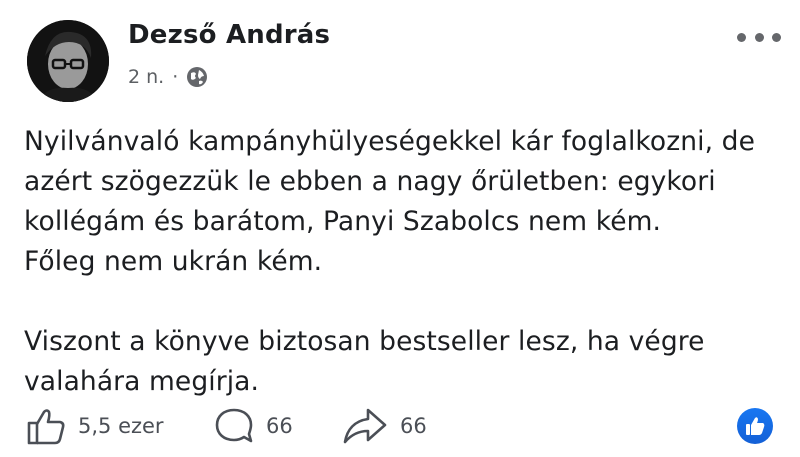  I want to click on like-button: 5,5 ezer, so click(95, 426).